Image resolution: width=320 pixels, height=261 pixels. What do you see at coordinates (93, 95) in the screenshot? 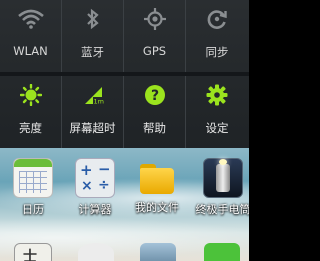
I see `screen-timeout-icon: 1m` at bounding box center [93, 95].